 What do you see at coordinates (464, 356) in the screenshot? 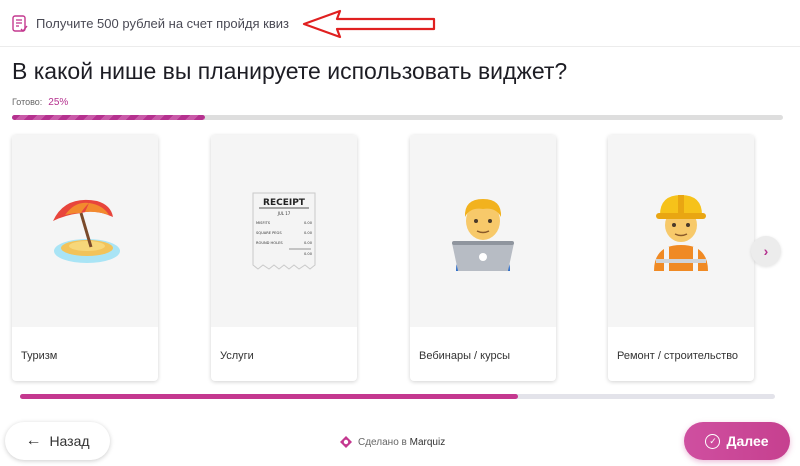
I see `option-label: Вебинары / курсы` at bounding box center [464, 356].